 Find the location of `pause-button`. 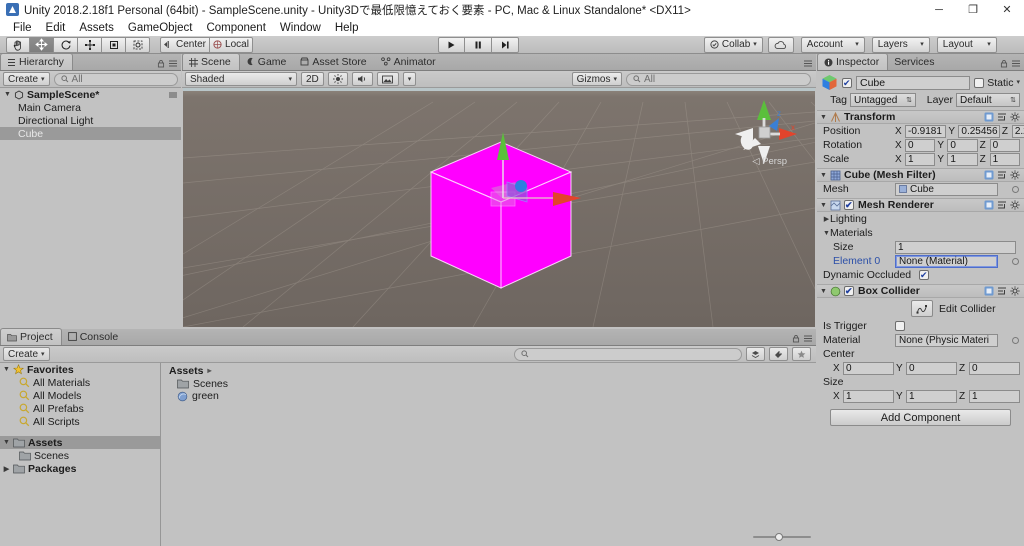

pause-button is located at coordinates (478, 44).